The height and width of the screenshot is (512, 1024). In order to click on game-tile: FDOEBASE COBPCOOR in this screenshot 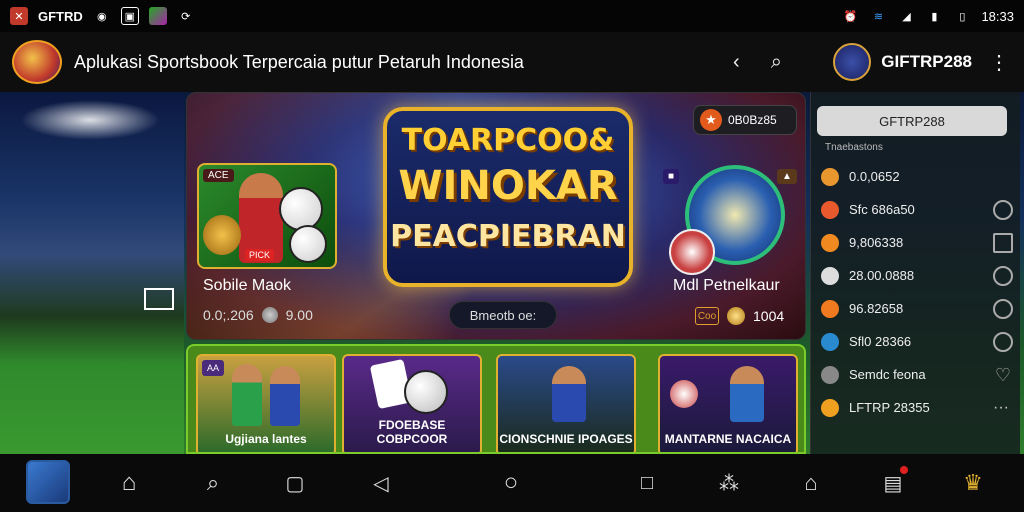, I will do `click(412, 403)`.